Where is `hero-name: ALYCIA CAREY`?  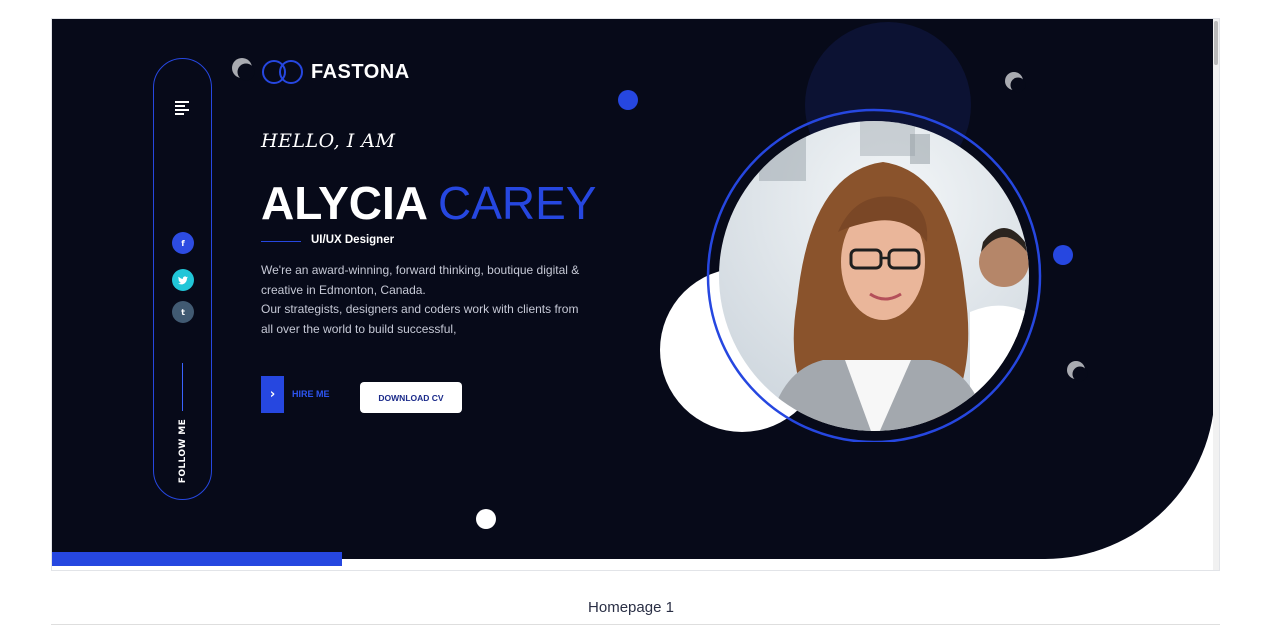 hero-name: ALYCIA CAREY is located at coordinates (428, 203).